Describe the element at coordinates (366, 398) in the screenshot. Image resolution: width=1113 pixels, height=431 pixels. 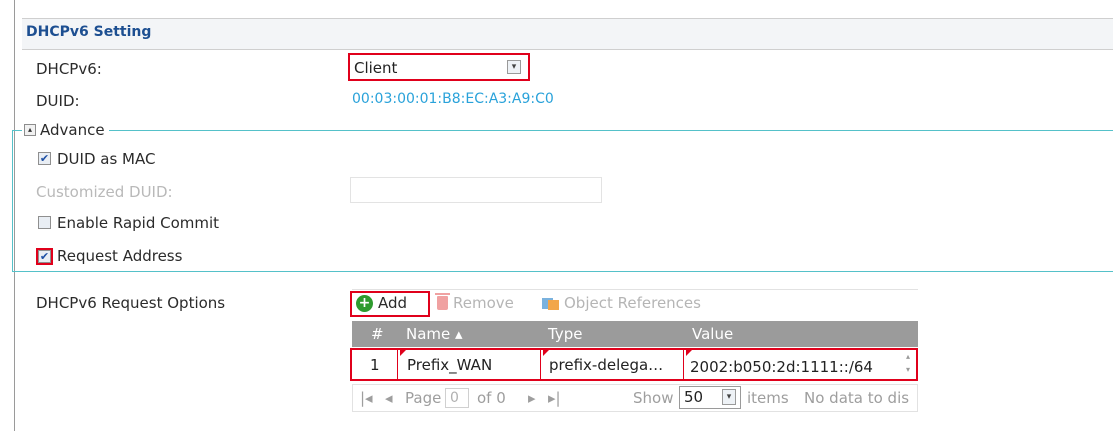
I see `first-page-icon: |◂` at that location.